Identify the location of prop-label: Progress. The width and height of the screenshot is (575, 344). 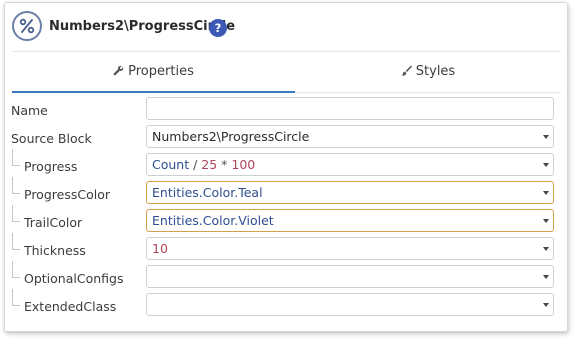
(51, 166).